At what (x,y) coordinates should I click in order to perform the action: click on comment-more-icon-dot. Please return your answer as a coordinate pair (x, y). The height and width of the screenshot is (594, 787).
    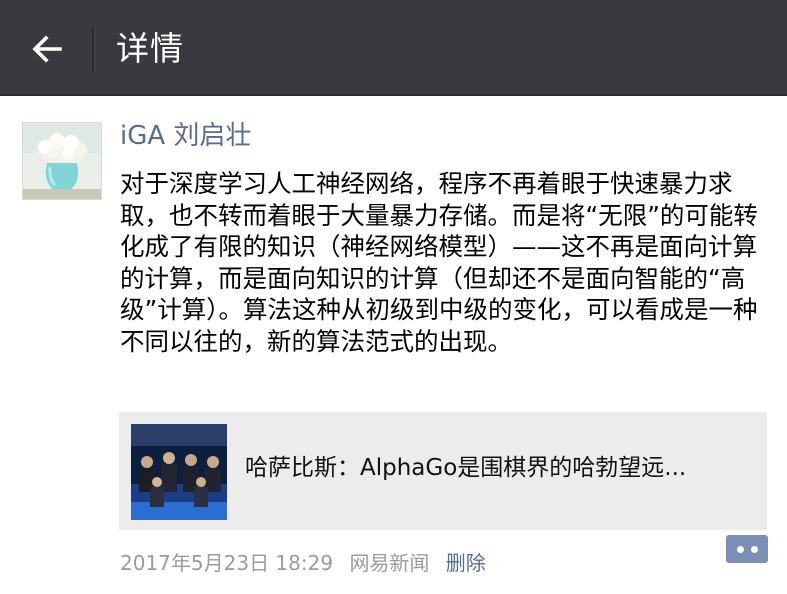
    Looking at the image, I should click on (754, 549).